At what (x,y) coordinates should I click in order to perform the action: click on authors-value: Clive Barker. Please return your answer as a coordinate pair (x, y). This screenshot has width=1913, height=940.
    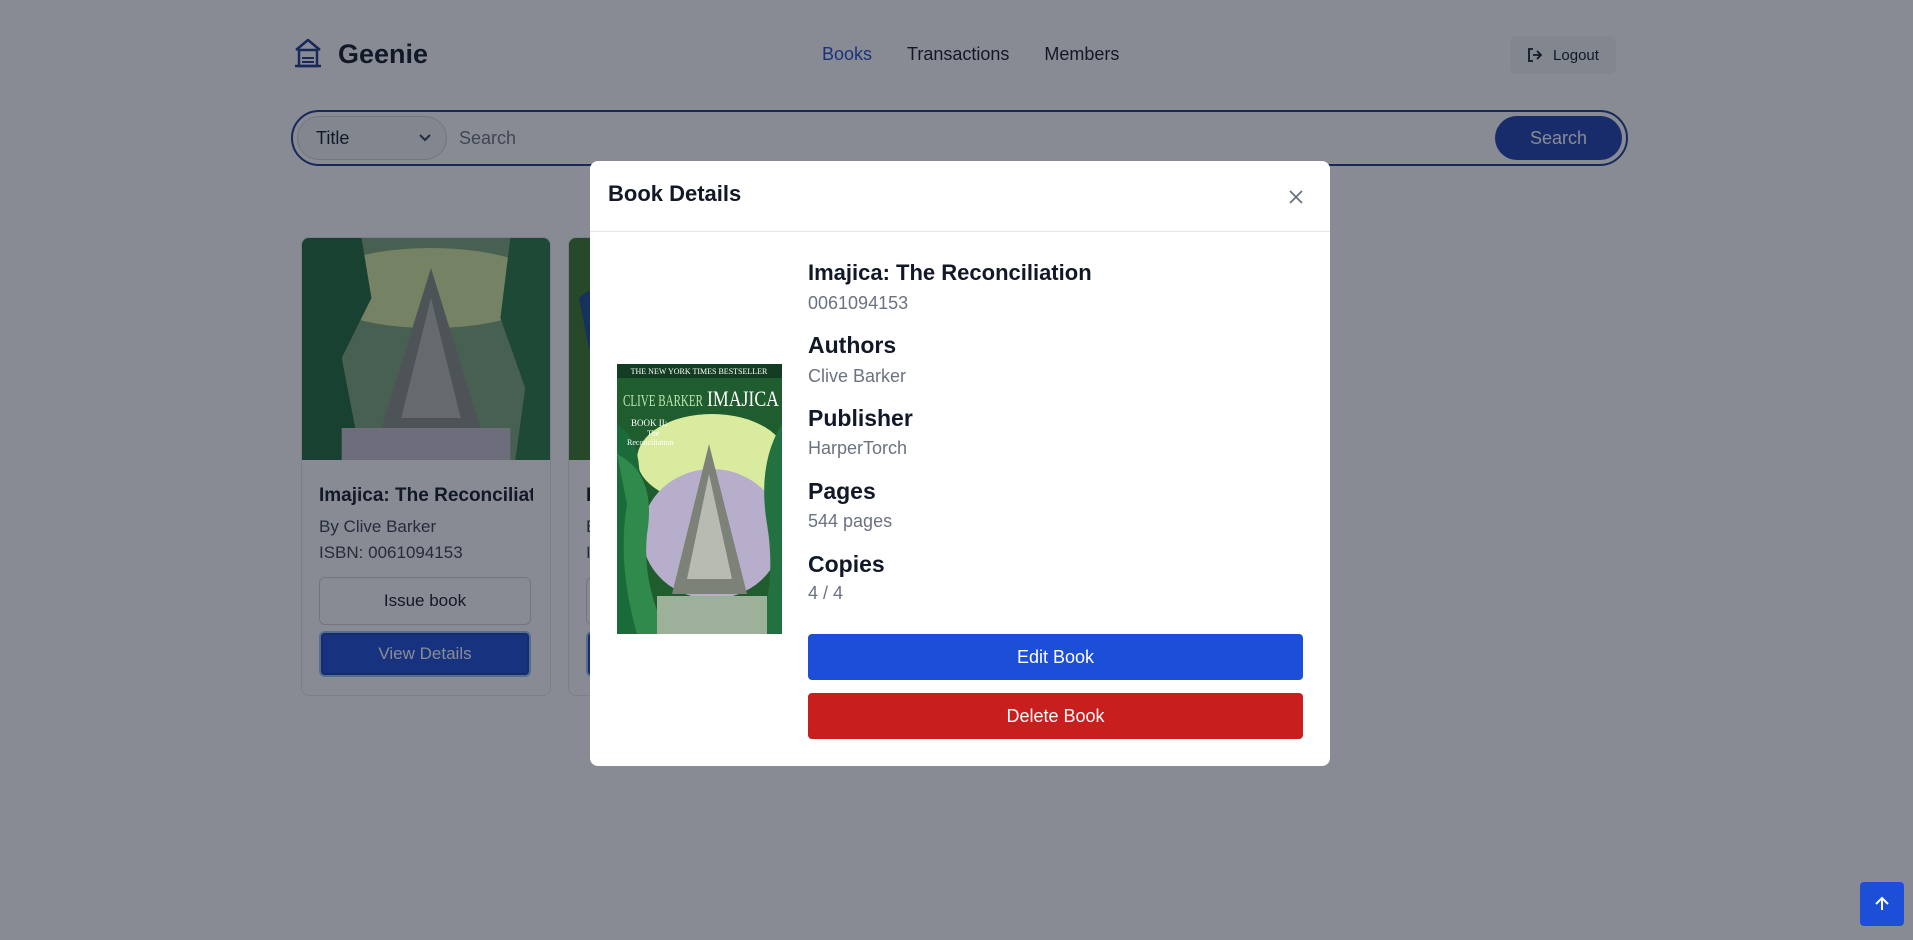
    Looking at the image, I should click on (857, 376).